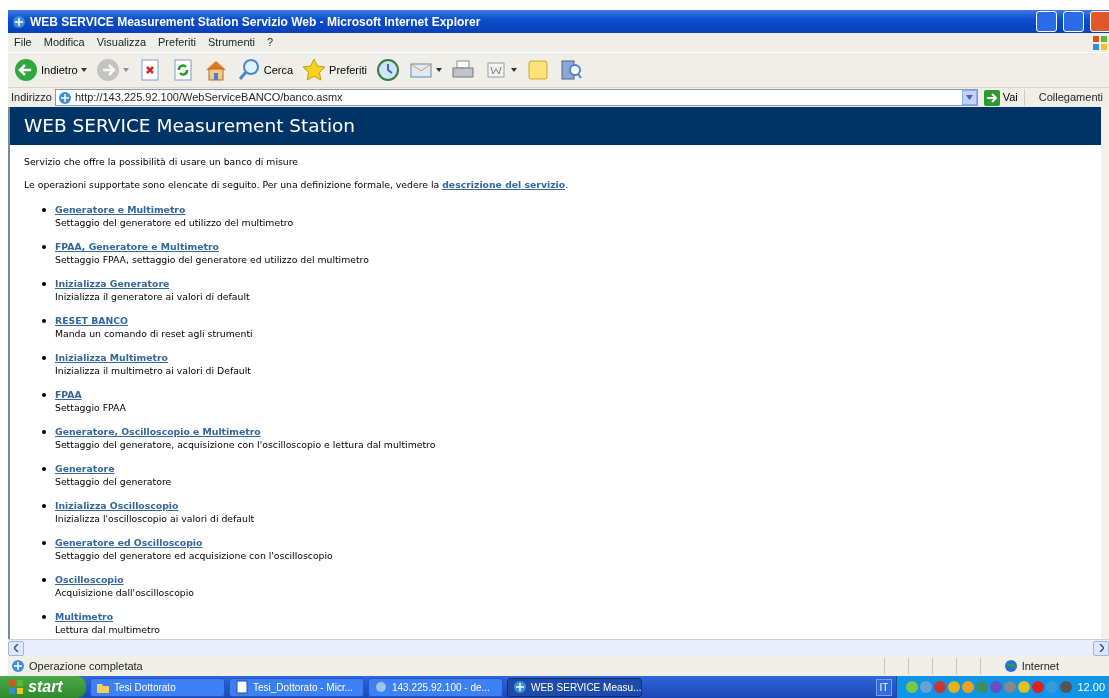 The height and width of the screenshot is (698, 1109). Describe the element at coordinates (112, 283) in the screenshot. I see `operation-link: Inizializza Generatore` at that location.